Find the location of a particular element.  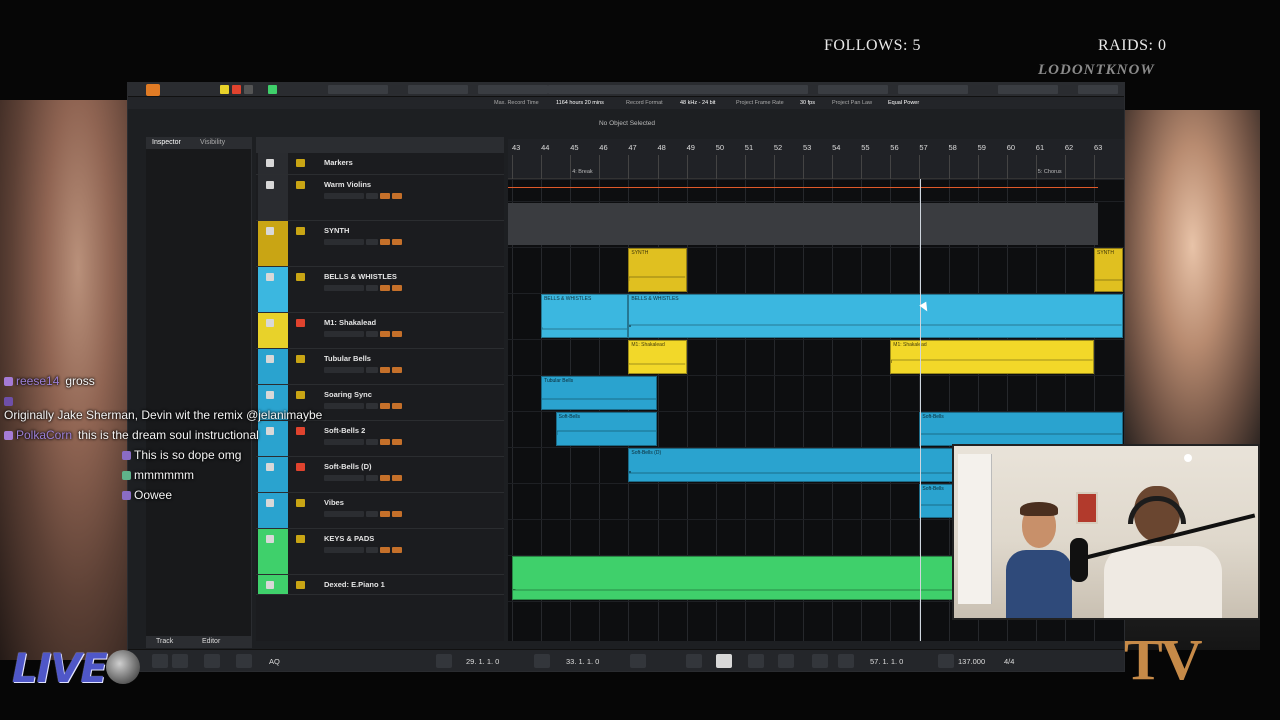

toolbar-record-button is located at coordinates (236, 89).